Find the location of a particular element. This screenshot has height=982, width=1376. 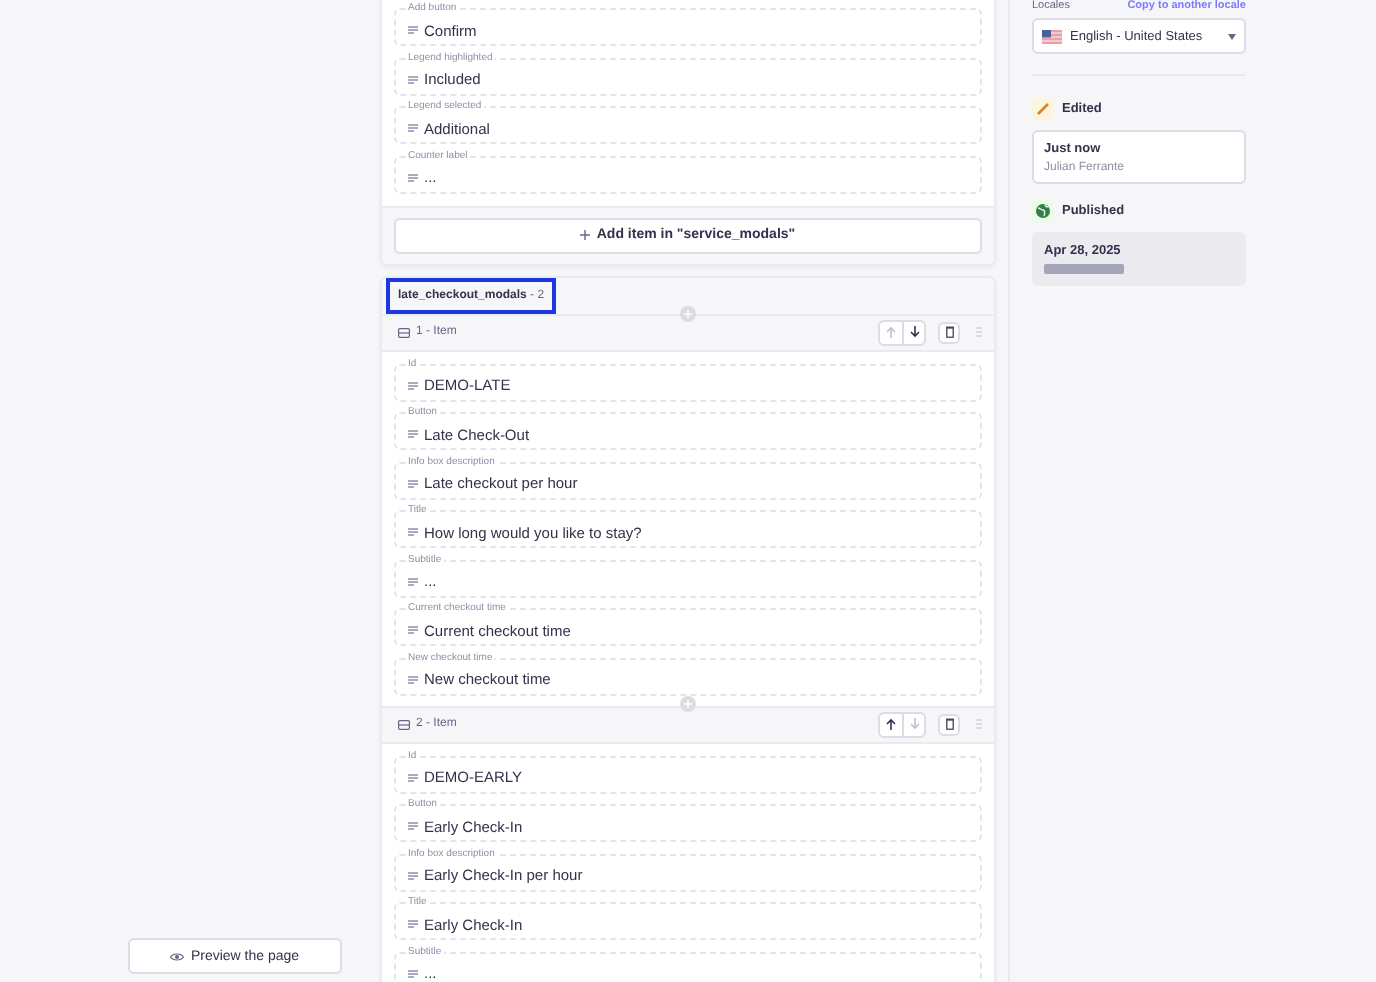

globe-icon is located at coordinates (1043, 211).